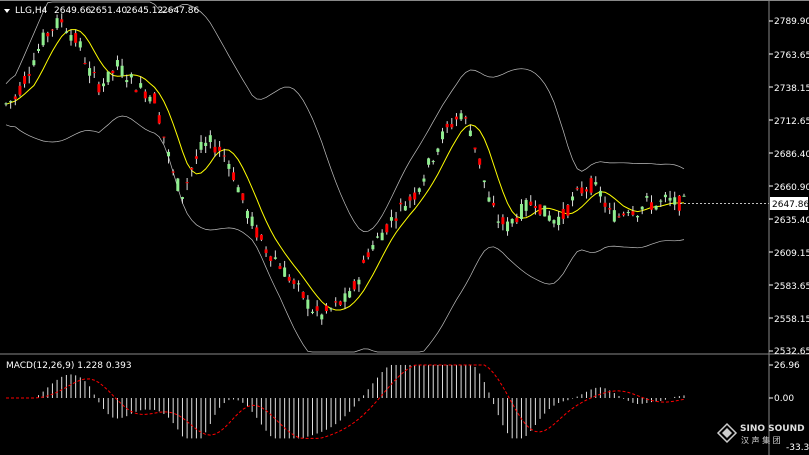 The width and height of the screenshot is (809, 455). I want to click on macd-tick: 0.00, so click(784, 399).